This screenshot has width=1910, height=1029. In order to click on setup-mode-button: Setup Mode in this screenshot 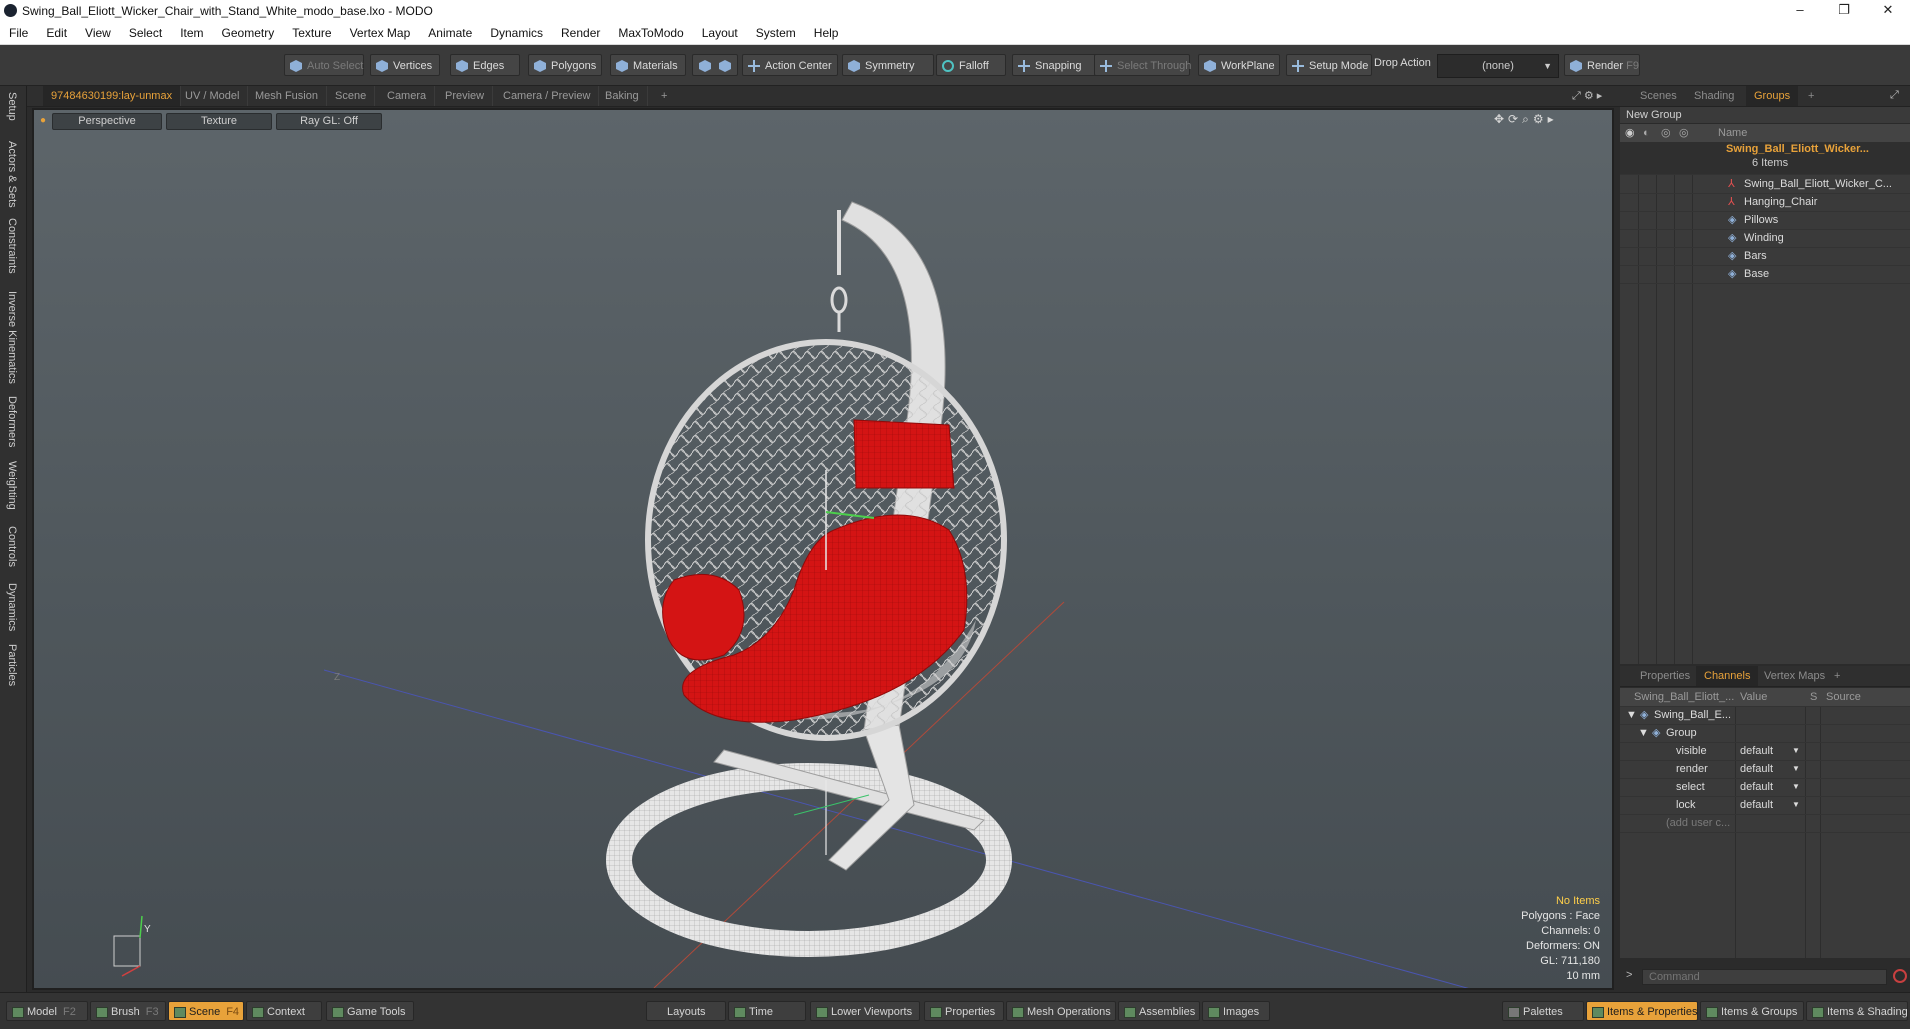, I will do `click(1329, 65)`.